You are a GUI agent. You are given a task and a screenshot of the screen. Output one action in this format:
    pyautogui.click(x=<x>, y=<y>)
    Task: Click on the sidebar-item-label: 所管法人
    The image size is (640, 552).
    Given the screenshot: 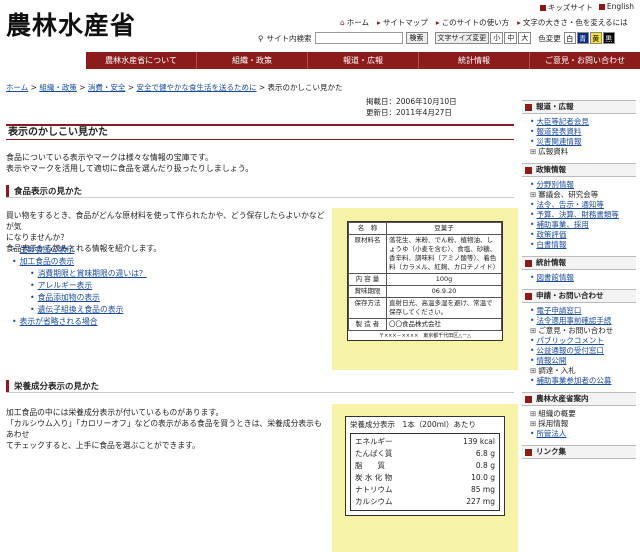 What is the action you would take?
    pyautogui.click(x=551, y=433)
    